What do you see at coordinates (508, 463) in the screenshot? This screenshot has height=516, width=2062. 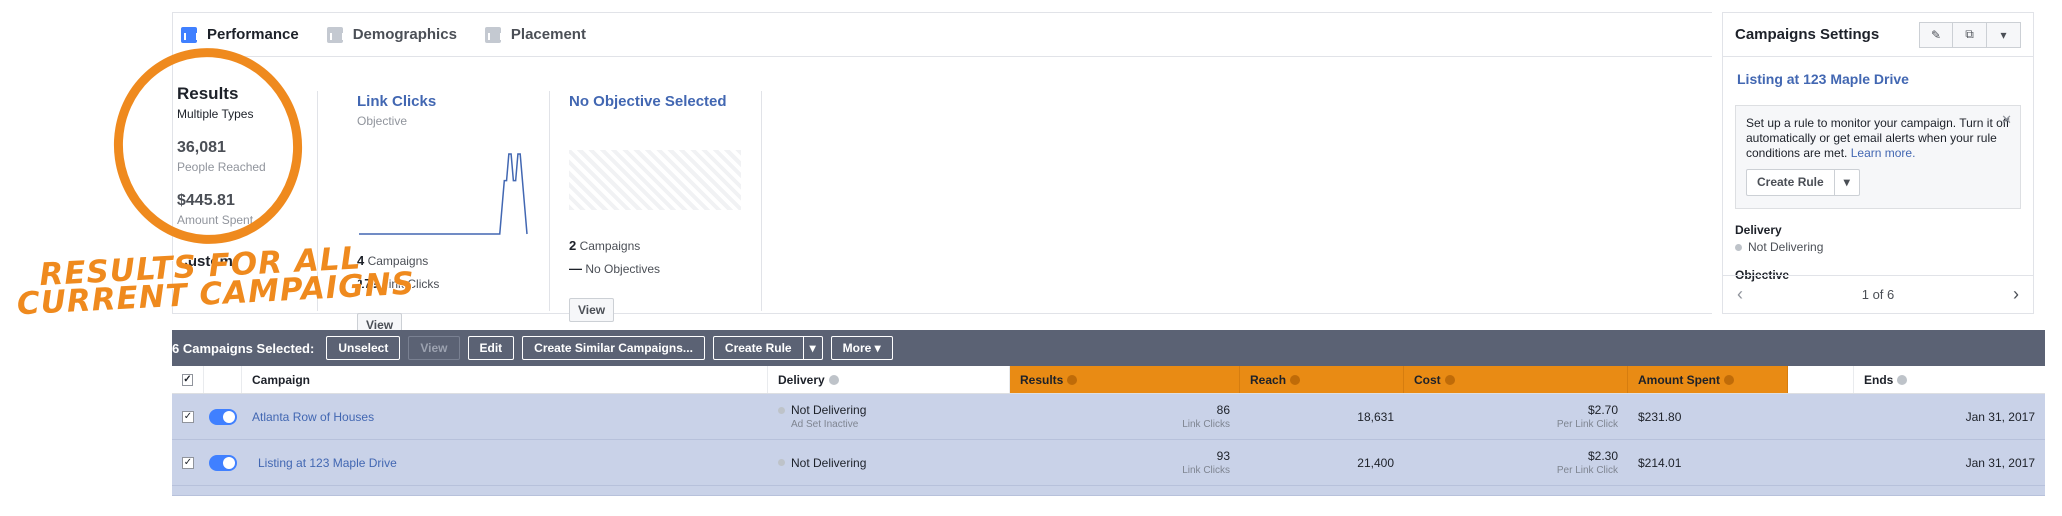 I see `campaign-link: Listing at 123 Maple Drive` at bounding box center [508, 463].